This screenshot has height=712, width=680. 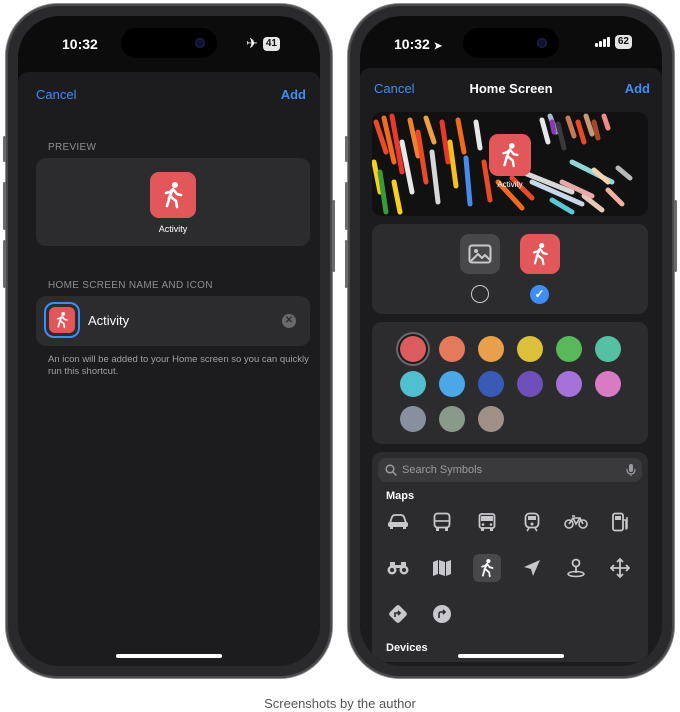 What do you see at coordinates (510, 557) in the screenshot?
I see `symbols-card: Search Symbols Maps Devices` at bounding box center [510, 557].